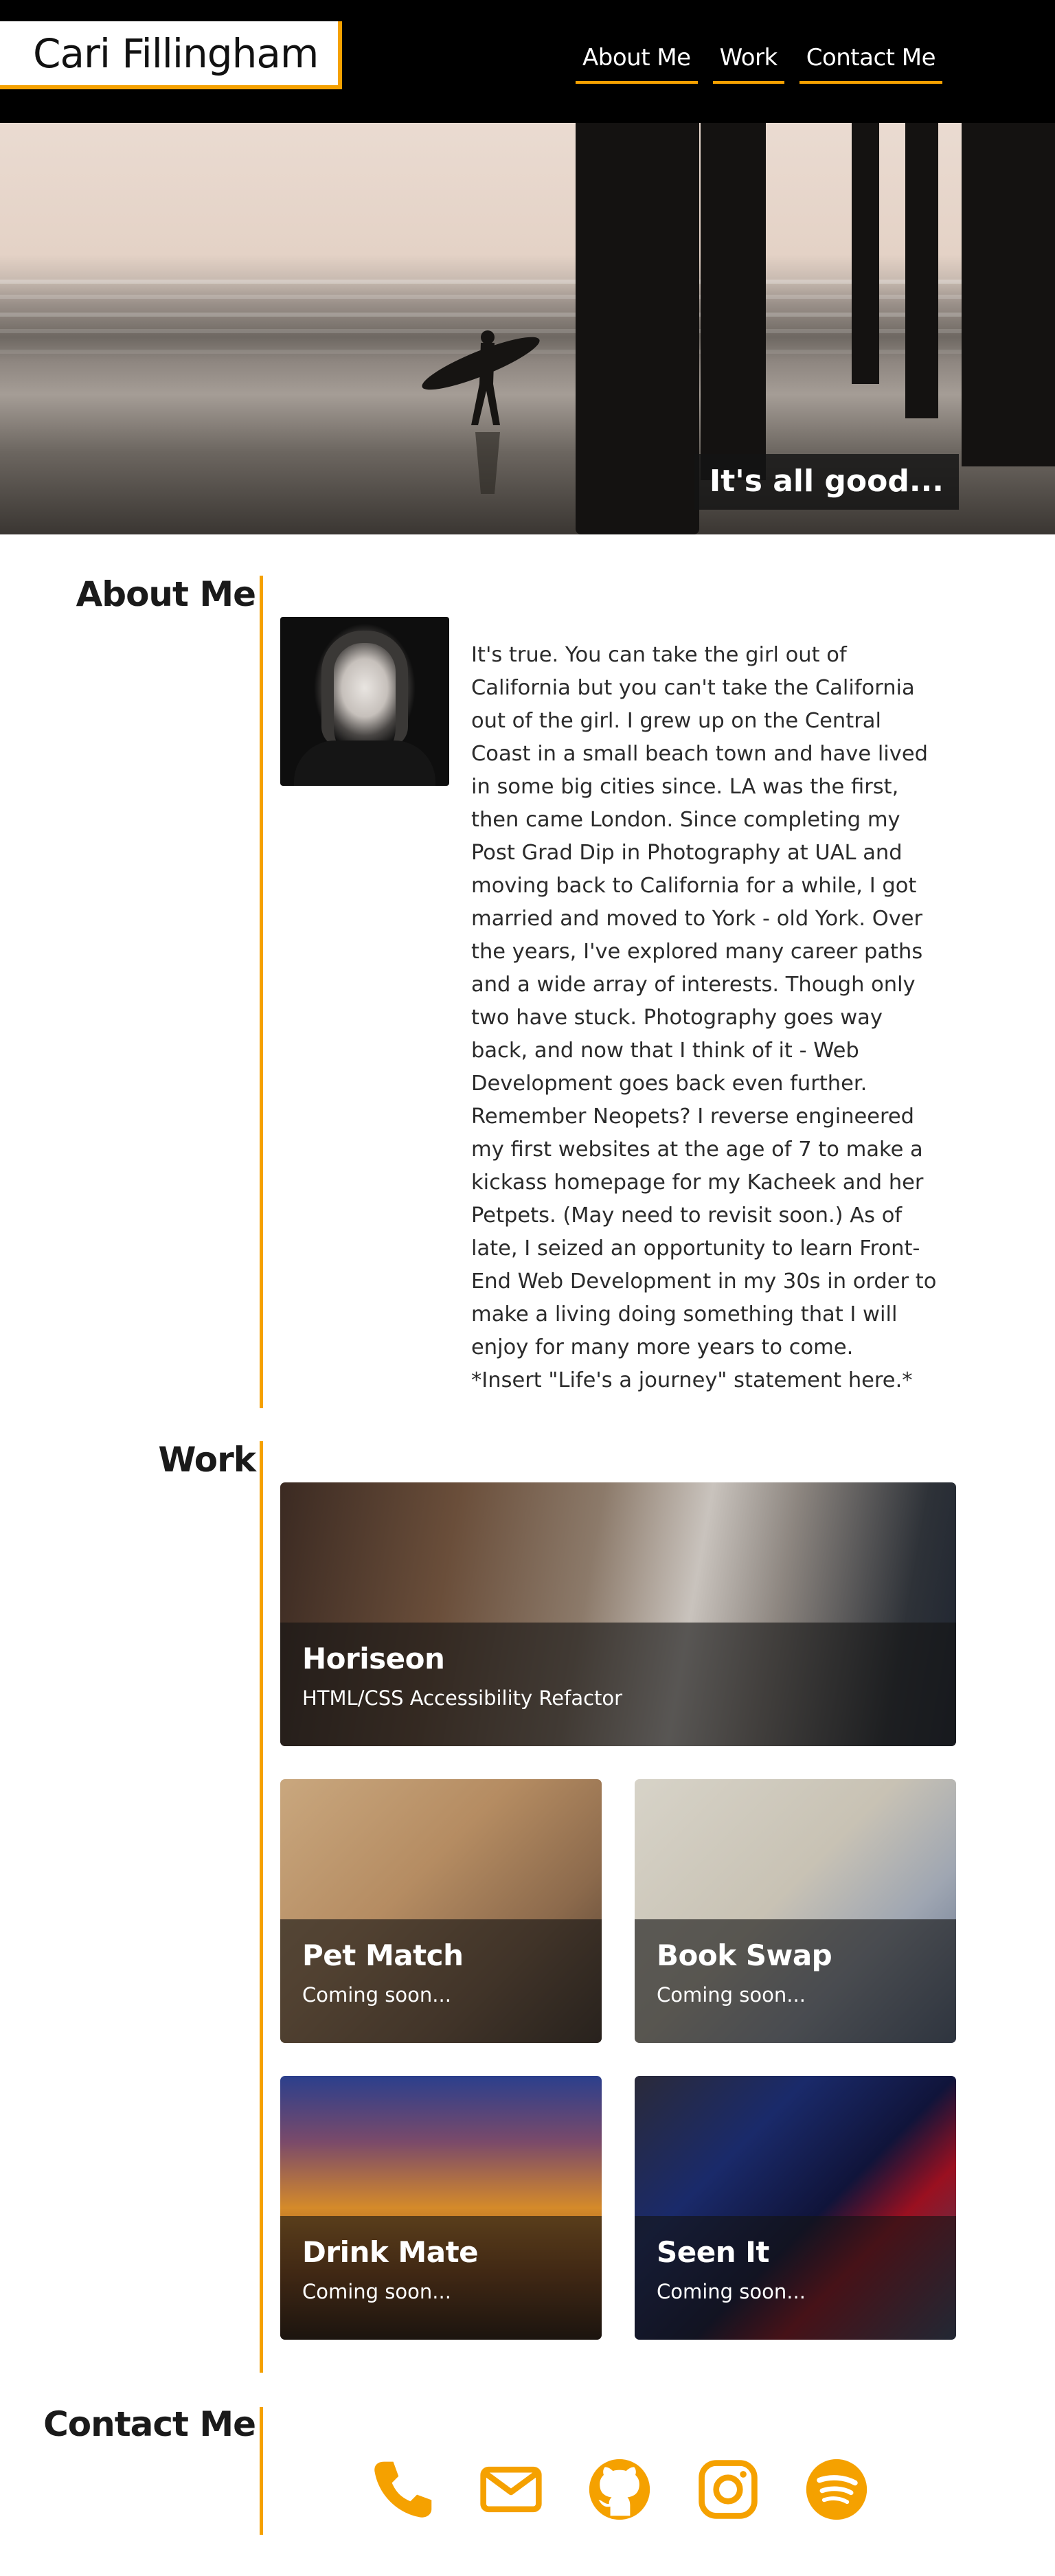 The image size is (1055, 2576). What do you see at coordinates (462, 1698) in the screenshot?
I see `project-subtitle: HTML/CSS Accessibility Refactor` at bounding box center [462, 1698].